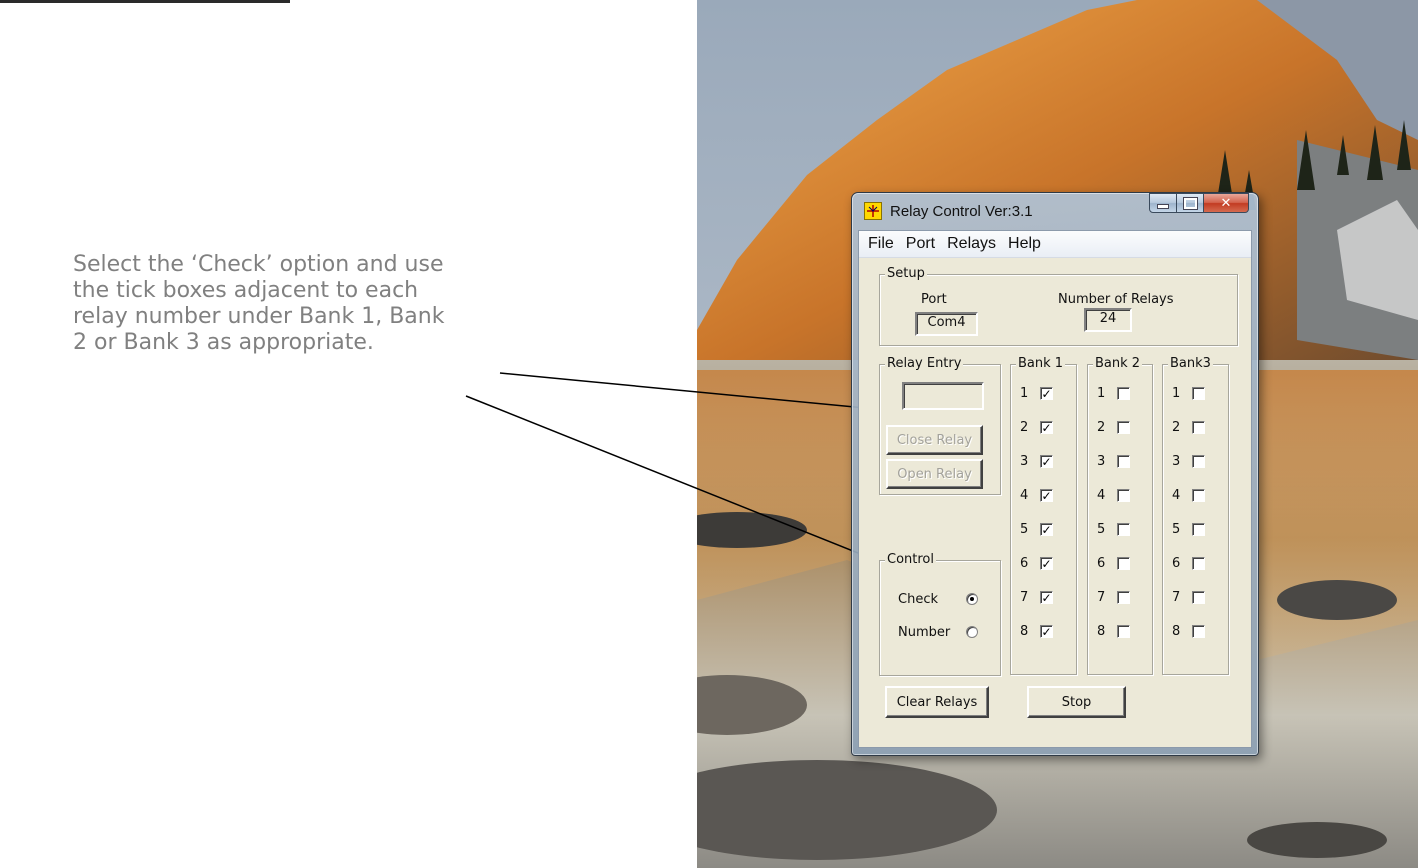 The height and width of the screenshot is (868, 1418). Describe the element at coordinates (1036, 631) in the screenshot. I see `relay-row: 8 ✓` at that location.